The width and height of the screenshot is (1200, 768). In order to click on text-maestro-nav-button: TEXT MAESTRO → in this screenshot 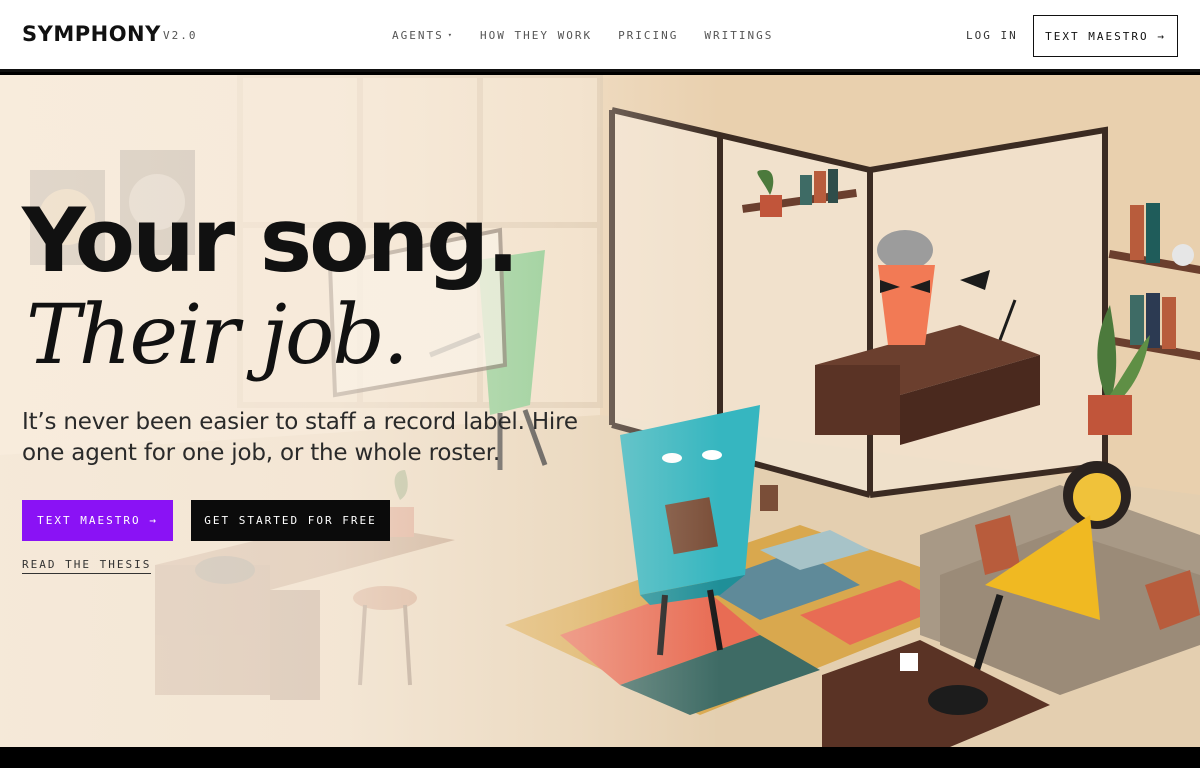, I will do `click(1105, 36)`.